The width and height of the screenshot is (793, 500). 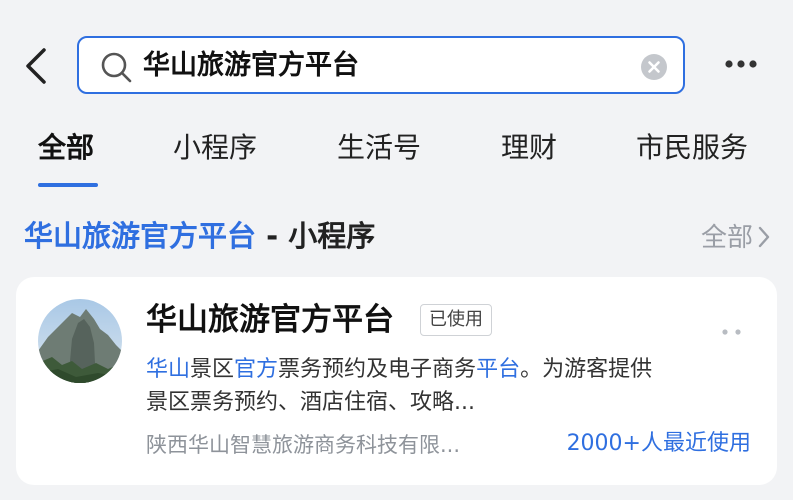 What do you see at coordinates (68, 185) in the screenshot?
I see `active-tab-indicator` at bounding box center [68, 185].